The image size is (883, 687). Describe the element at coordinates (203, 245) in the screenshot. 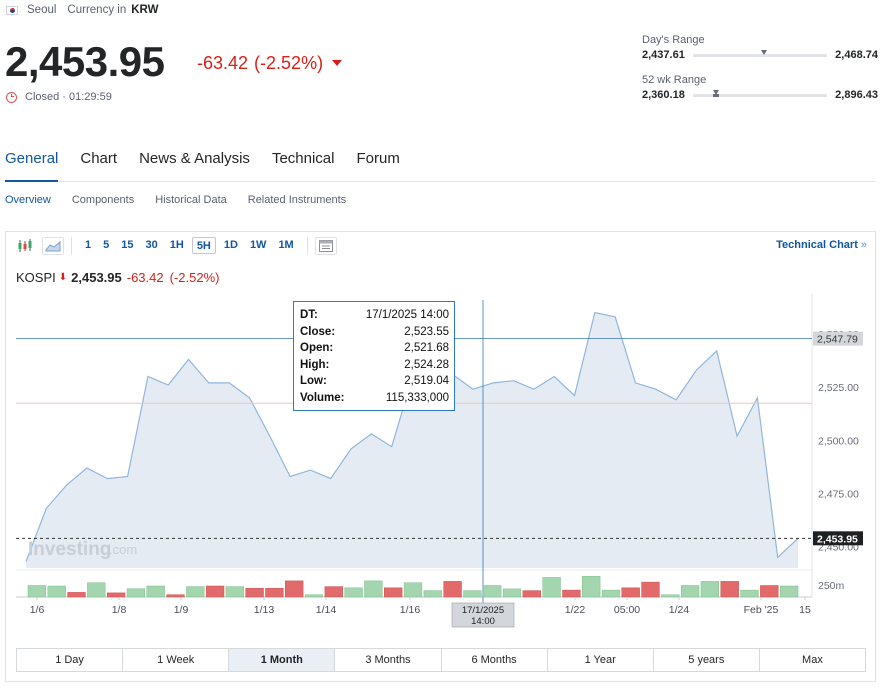

I see `interval-5h: 5H` at that location.